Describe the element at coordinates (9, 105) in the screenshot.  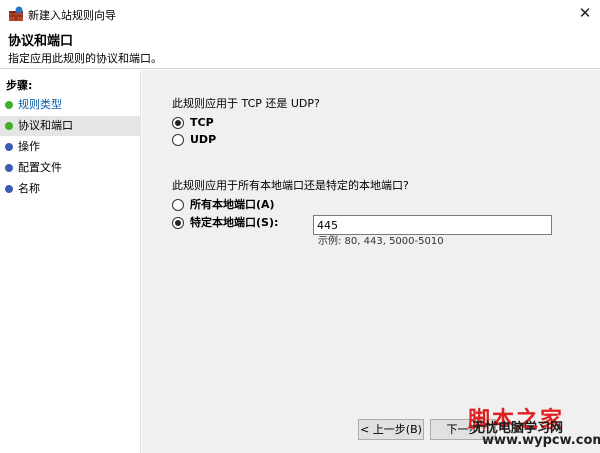
I see `step-complete-icon` at that location.